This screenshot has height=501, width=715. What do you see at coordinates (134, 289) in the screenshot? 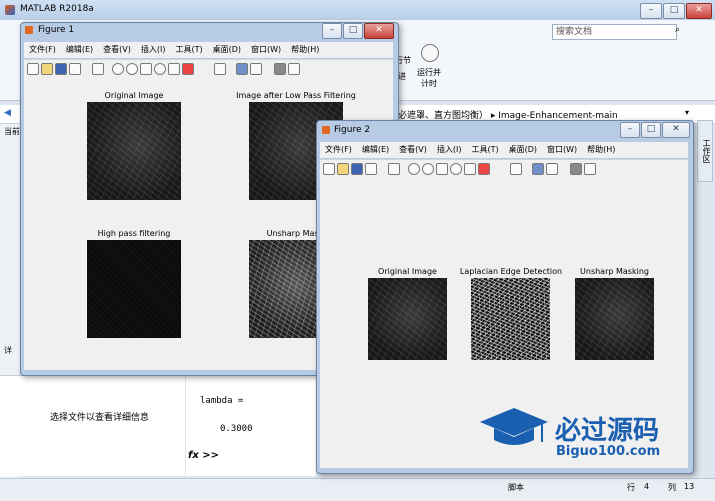
I see `fig1-image-highpass` at bounding box center [134, 289].